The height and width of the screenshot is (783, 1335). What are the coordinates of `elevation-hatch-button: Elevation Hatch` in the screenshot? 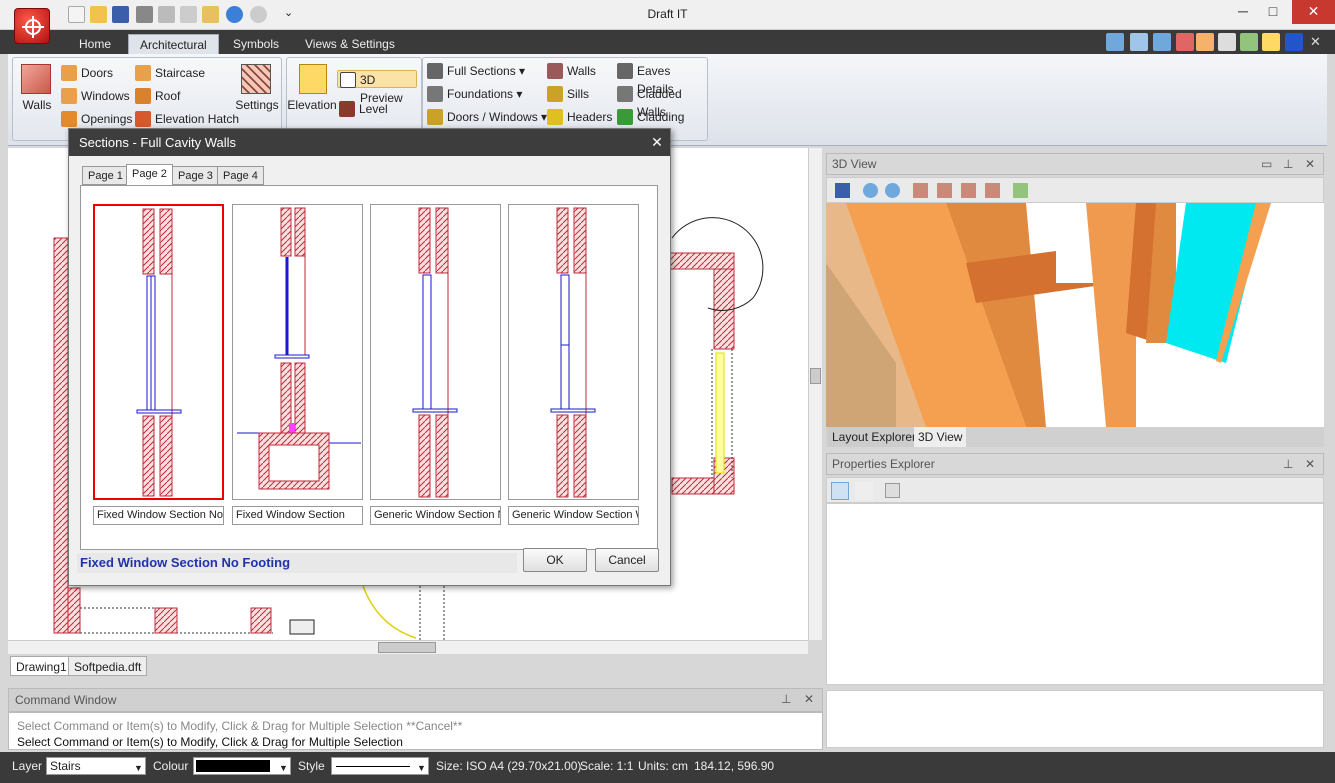 It's located at (186, 119).